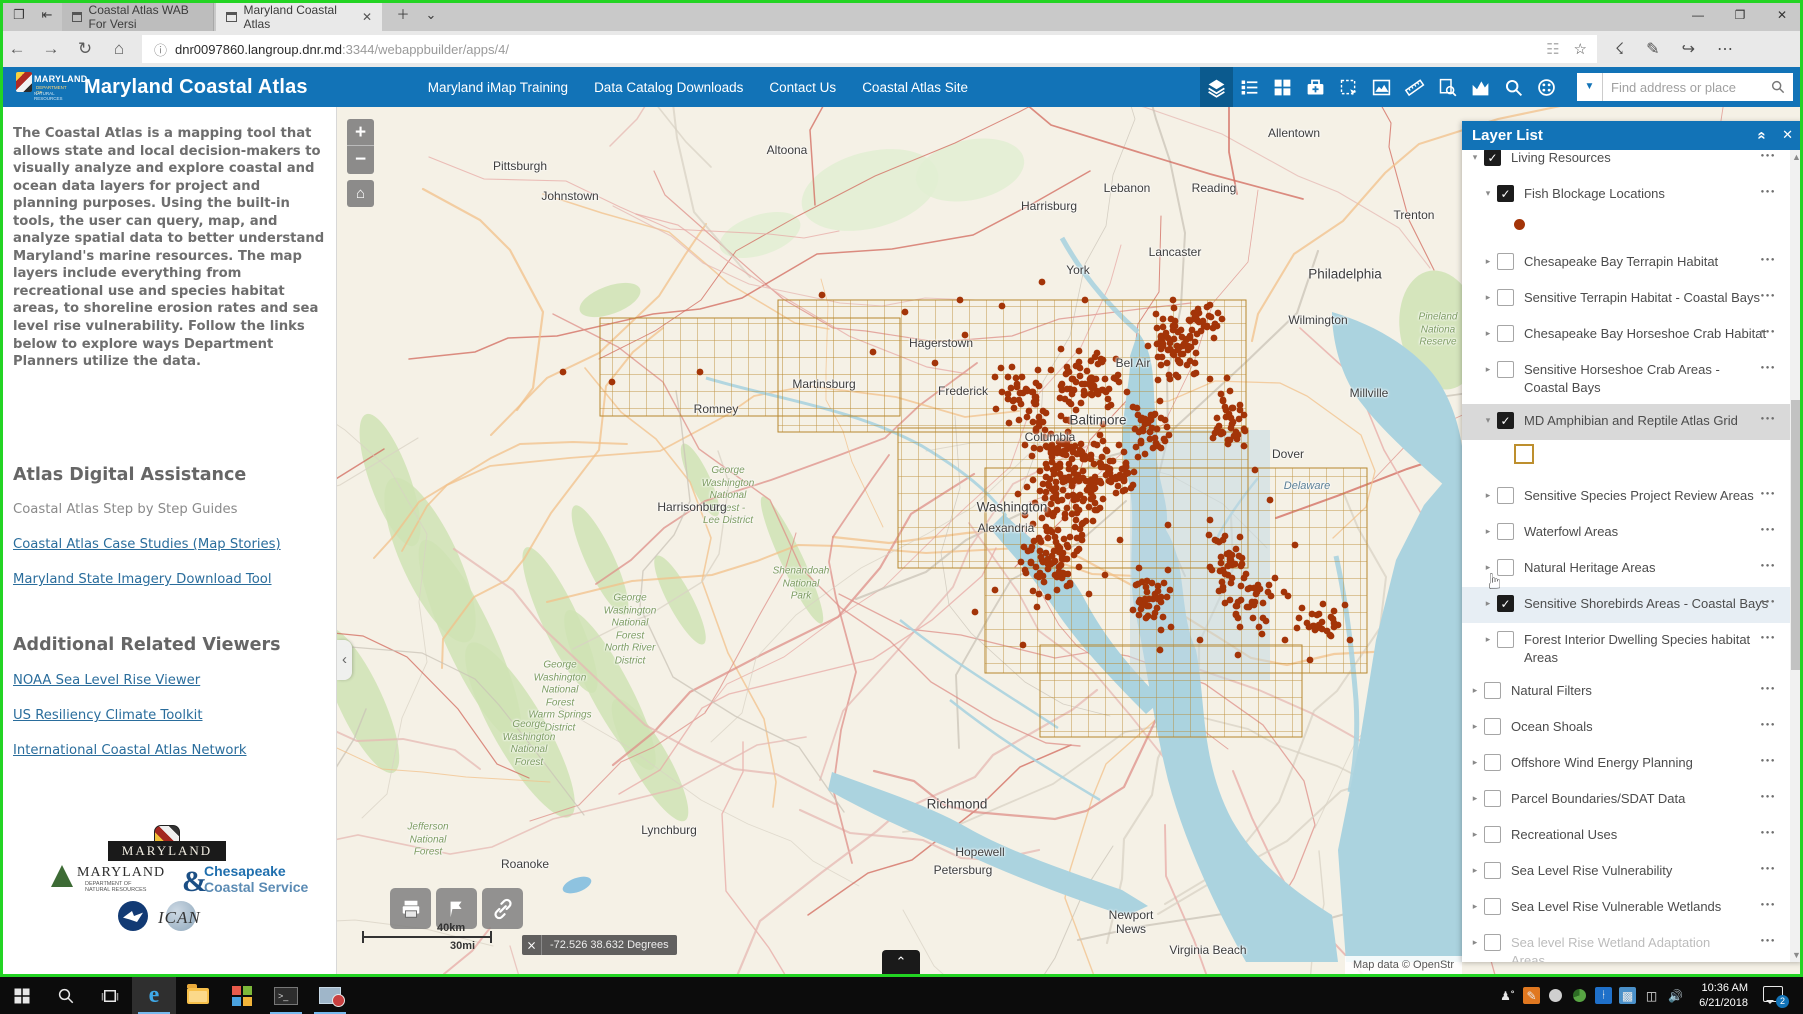 The image size is (1803, 1014). I want to click on taskbar-clock: 10:36 AM 6/21/2018, so click(1723, 995).